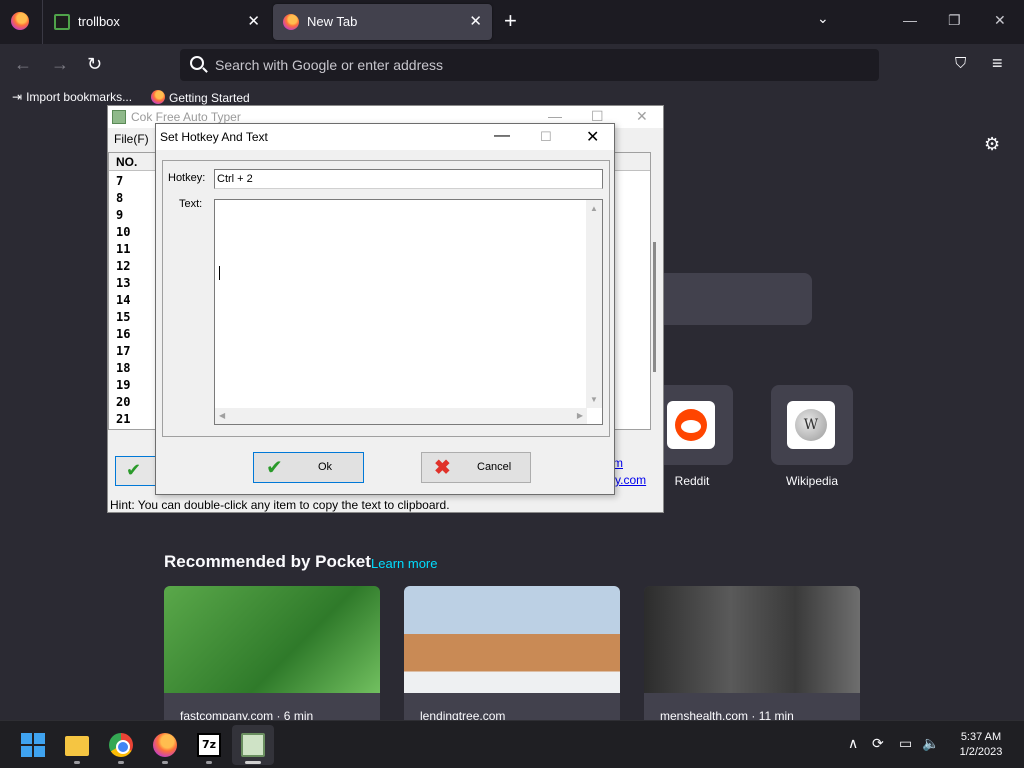 This screenshot has width=1024, height=768. Describe the element at coordinates (119, 181) in the screenshot. I see `list-item: 7` at that location.